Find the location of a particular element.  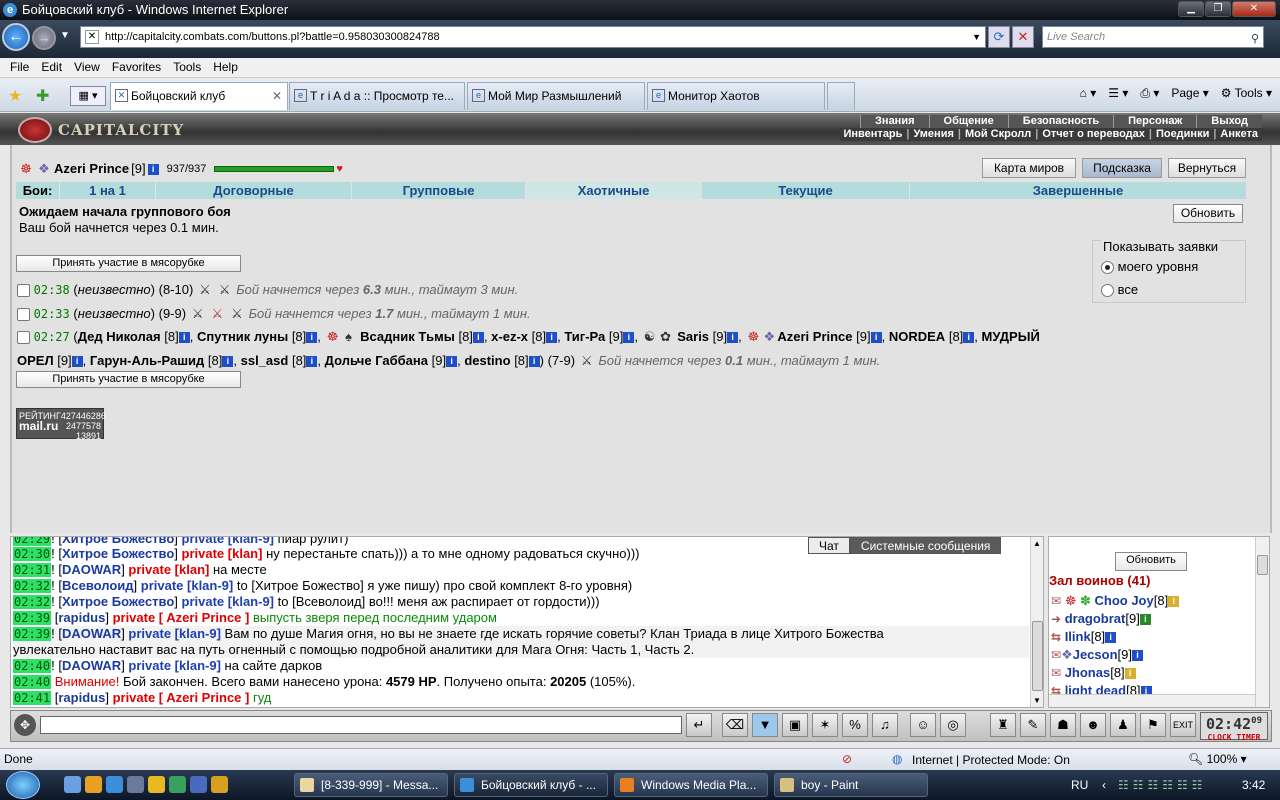

smiley-icon: ☺ is located at coordinates (923, 725).